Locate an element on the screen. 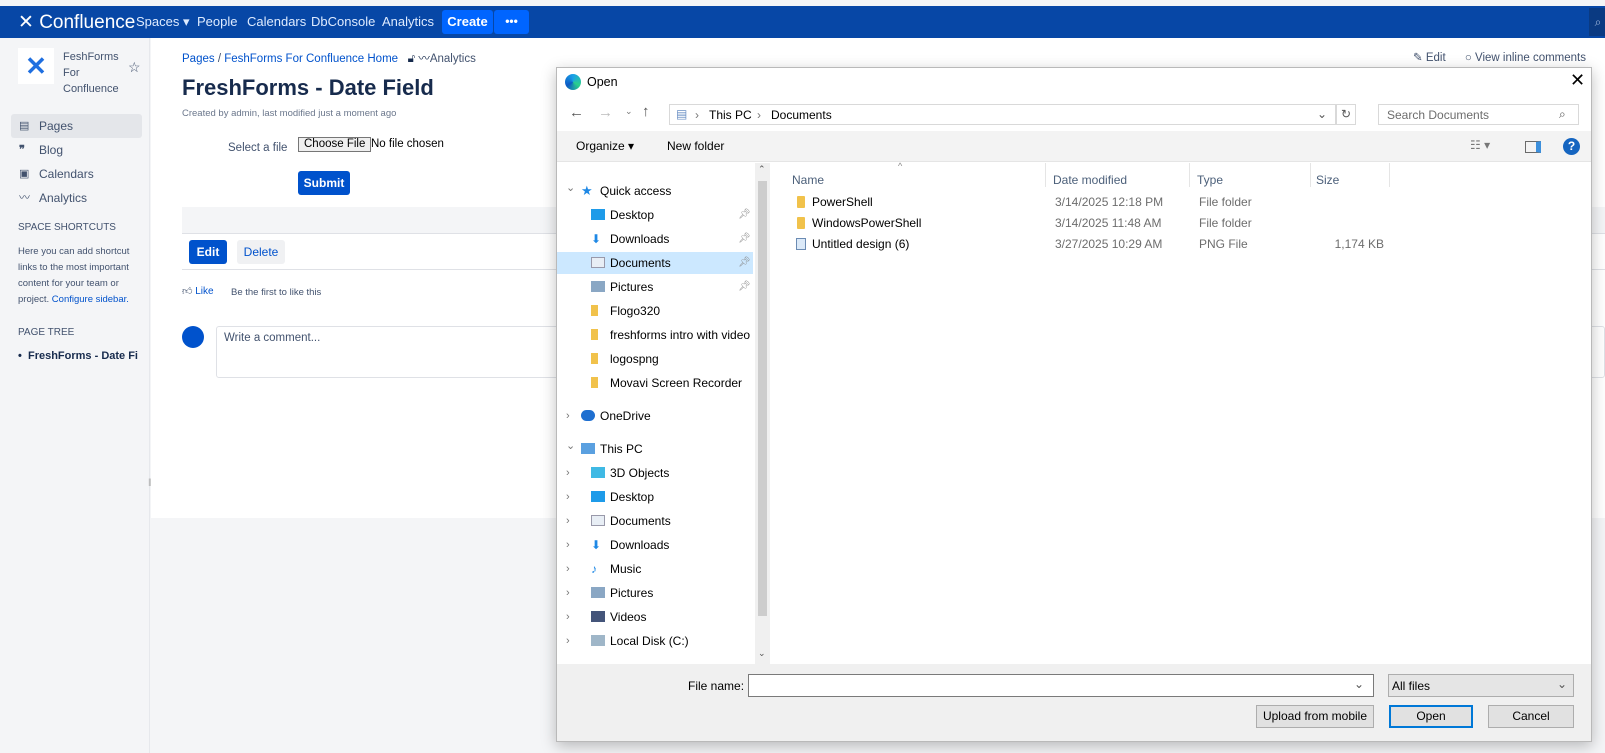  nav-item-onedrive: › OneDrive is located at coordinates (655, 416).